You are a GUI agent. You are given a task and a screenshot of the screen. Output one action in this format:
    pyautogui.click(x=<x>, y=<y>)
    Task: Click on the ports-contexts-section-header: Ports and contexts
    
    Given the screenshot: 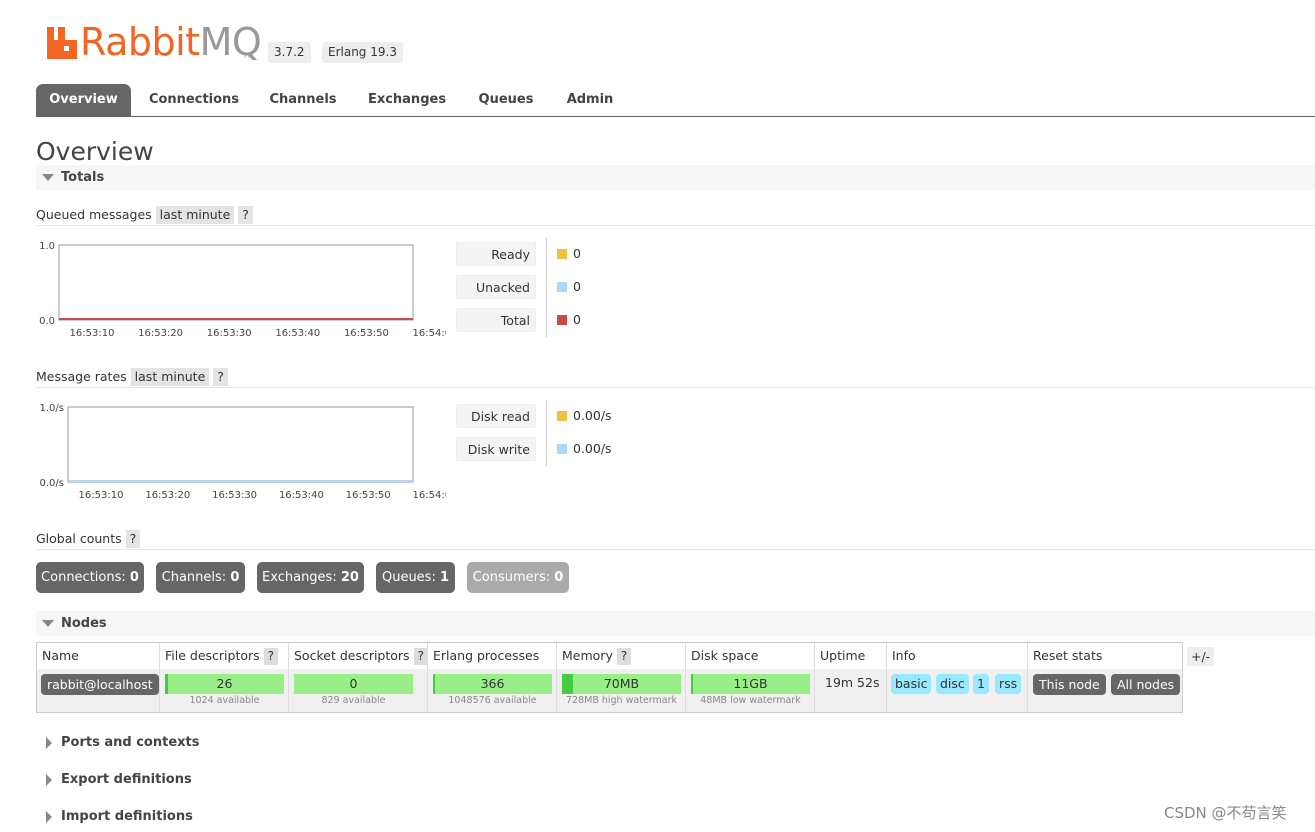 What is the action you would take?
    pyautogui.click(x=236, y=743)
    